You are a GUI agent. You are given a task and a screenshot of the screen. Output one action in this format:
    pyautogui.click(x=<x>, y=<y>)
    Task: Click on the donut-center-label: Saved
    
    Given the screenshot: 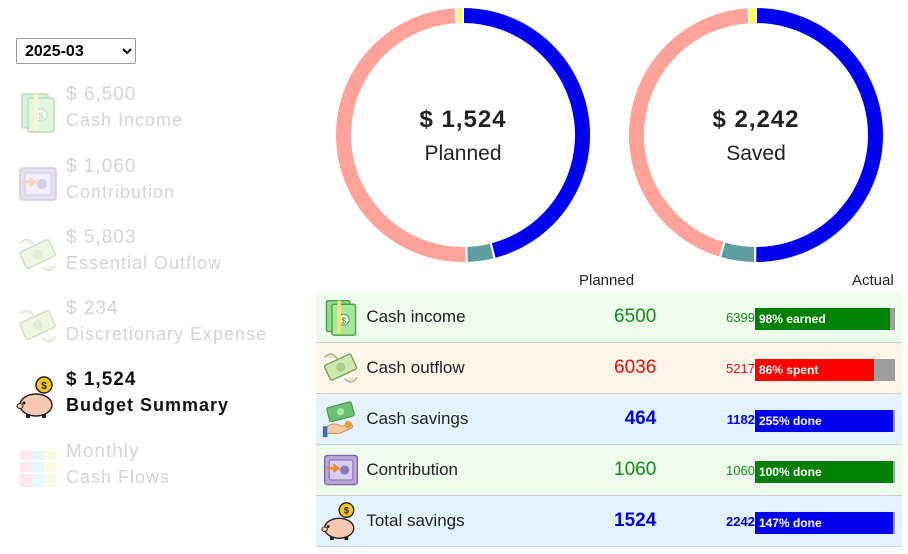 What is the action you would take?
    pyautogui.click(x=756, y=153)
    